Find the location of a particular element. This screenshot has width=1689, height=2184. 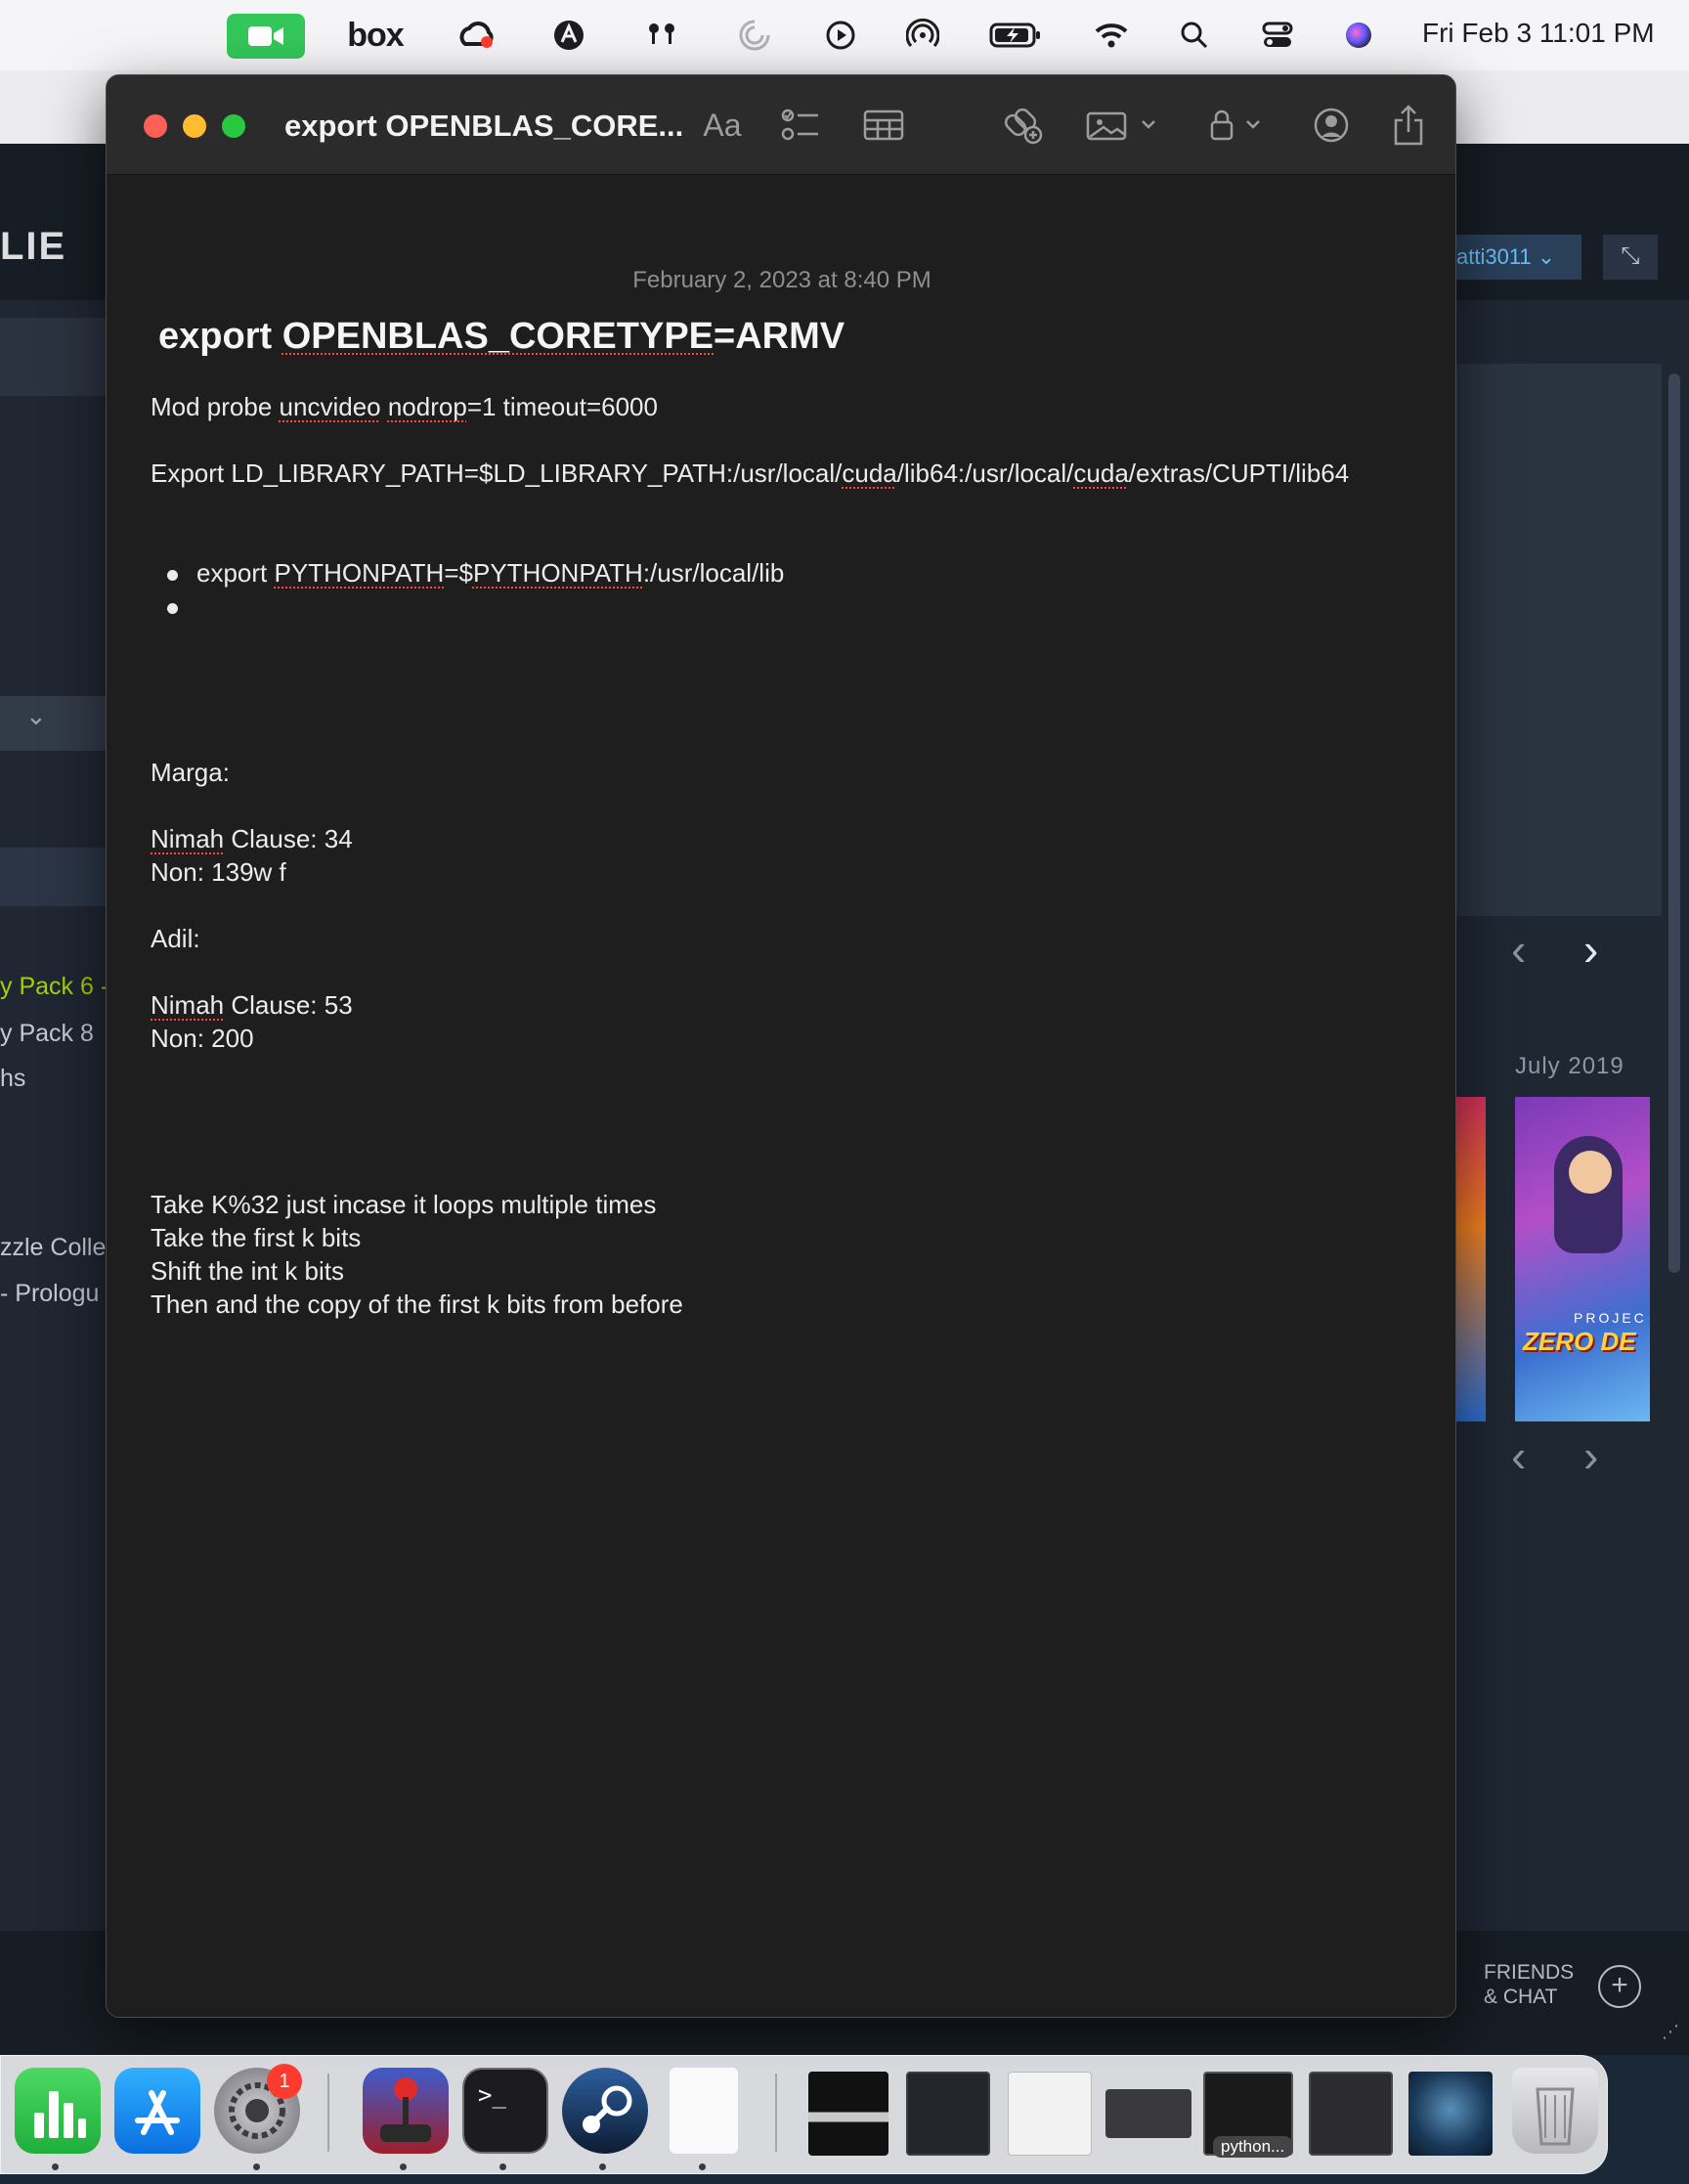

steam-game-art is located at coordinates (1471, 1259).